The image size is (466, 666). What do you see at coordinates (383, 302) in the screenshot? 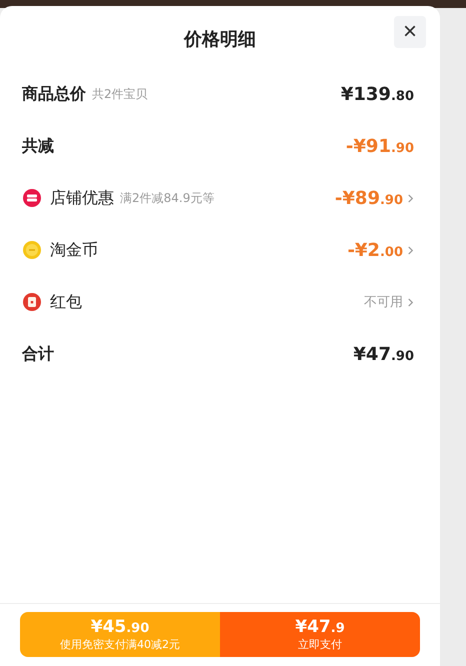
I see `status-text: 不可用` at bounding box center [383, 302].